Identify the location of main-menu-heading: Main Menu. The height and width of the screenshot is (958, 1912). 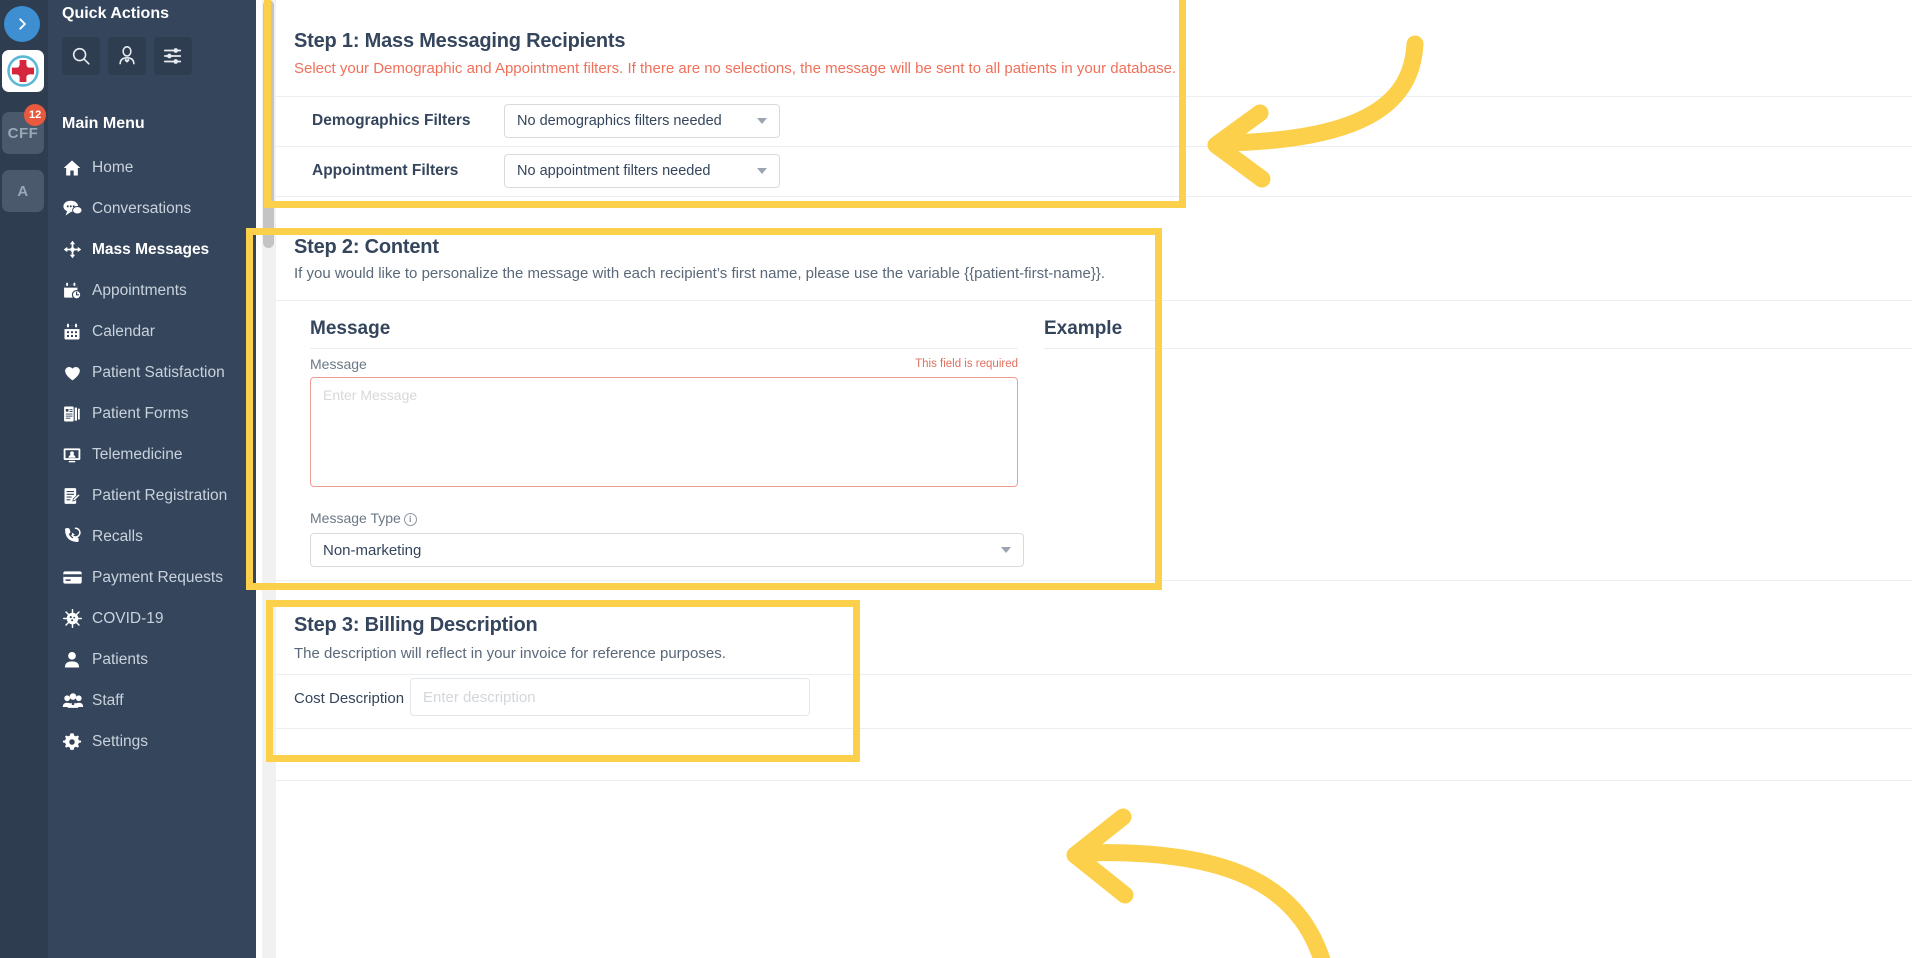
(103, 123).